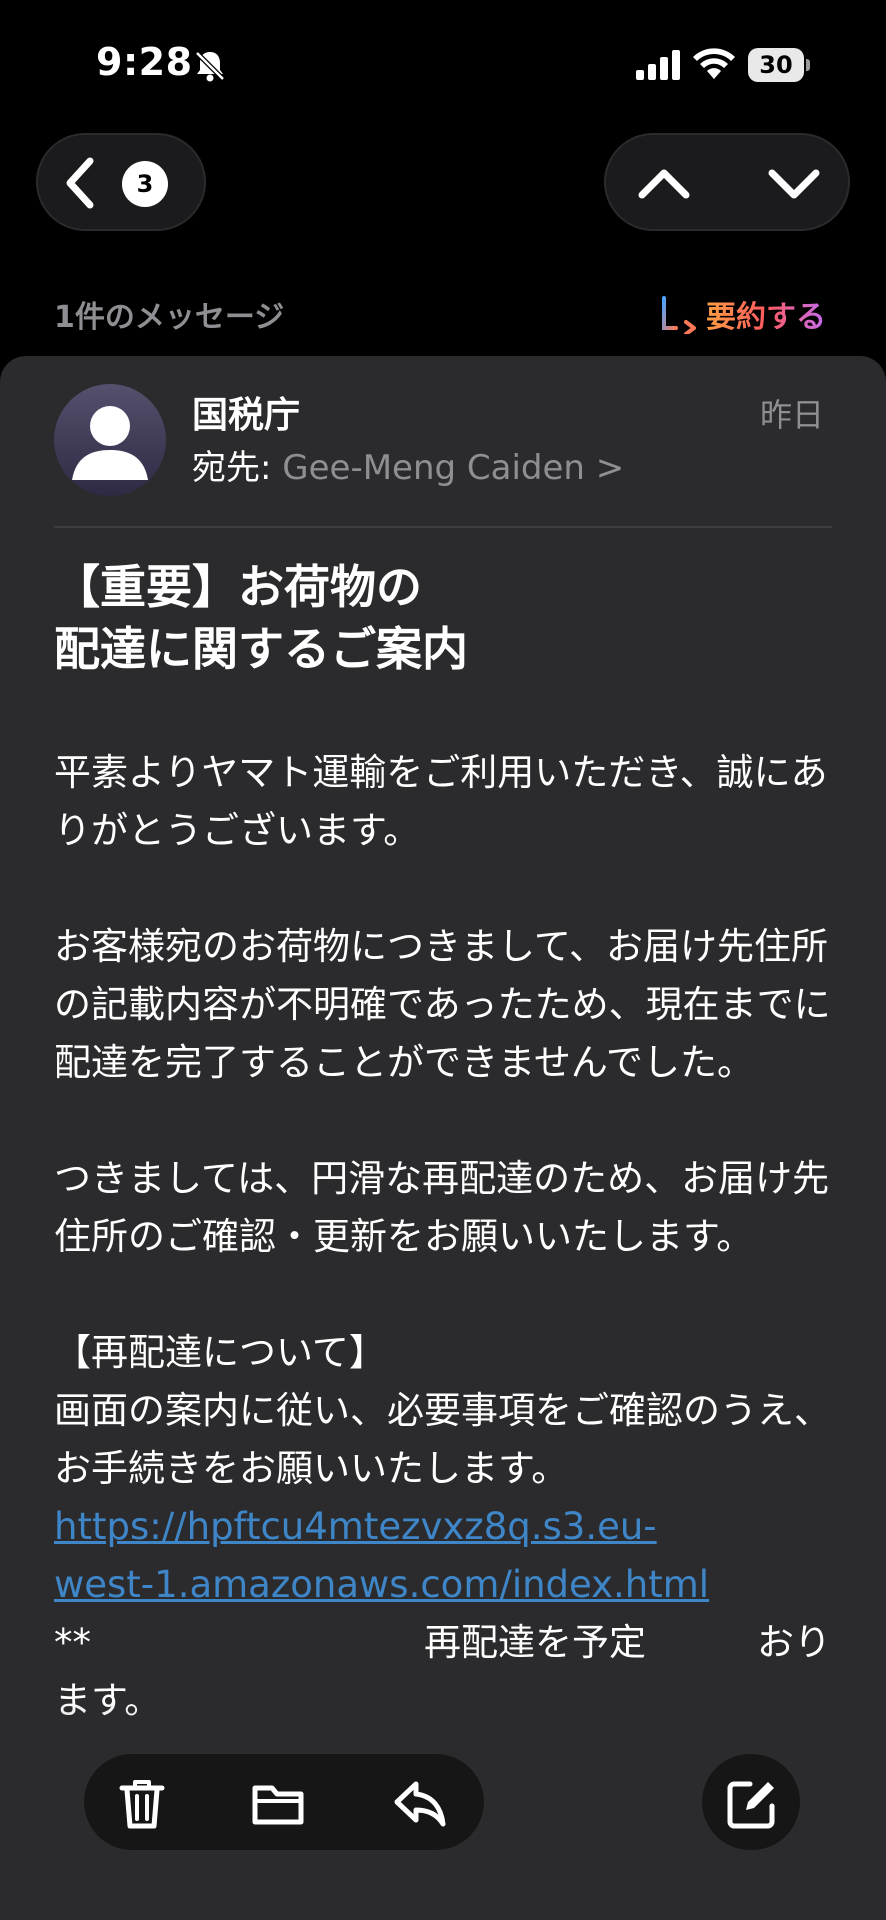 The width and height of the screenshot is (886, 1920). Describe the element at coordinates (142, 1804) in the screenshot. I see `trash-icon` at that location.